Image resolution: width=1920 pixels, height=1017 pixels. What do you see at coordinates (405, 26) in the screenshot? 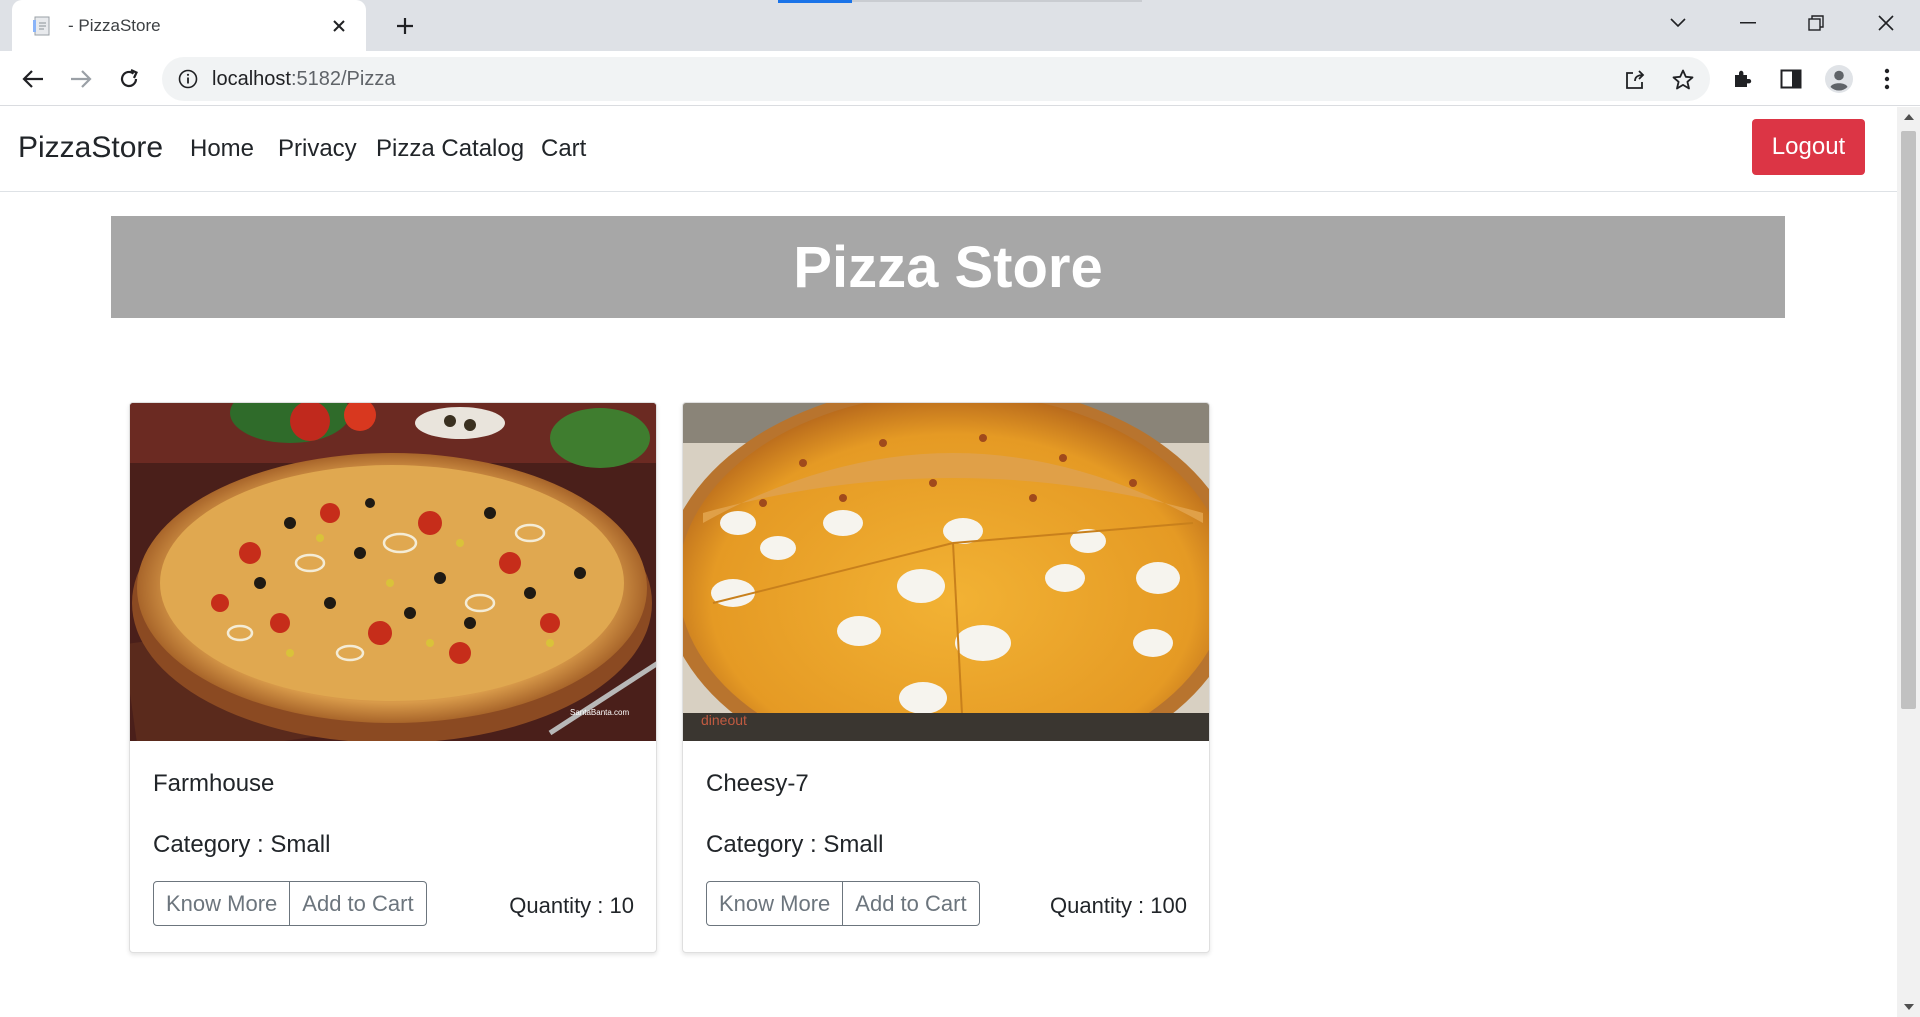
I see `new-tab-icon` at bounding box center [405, 26].